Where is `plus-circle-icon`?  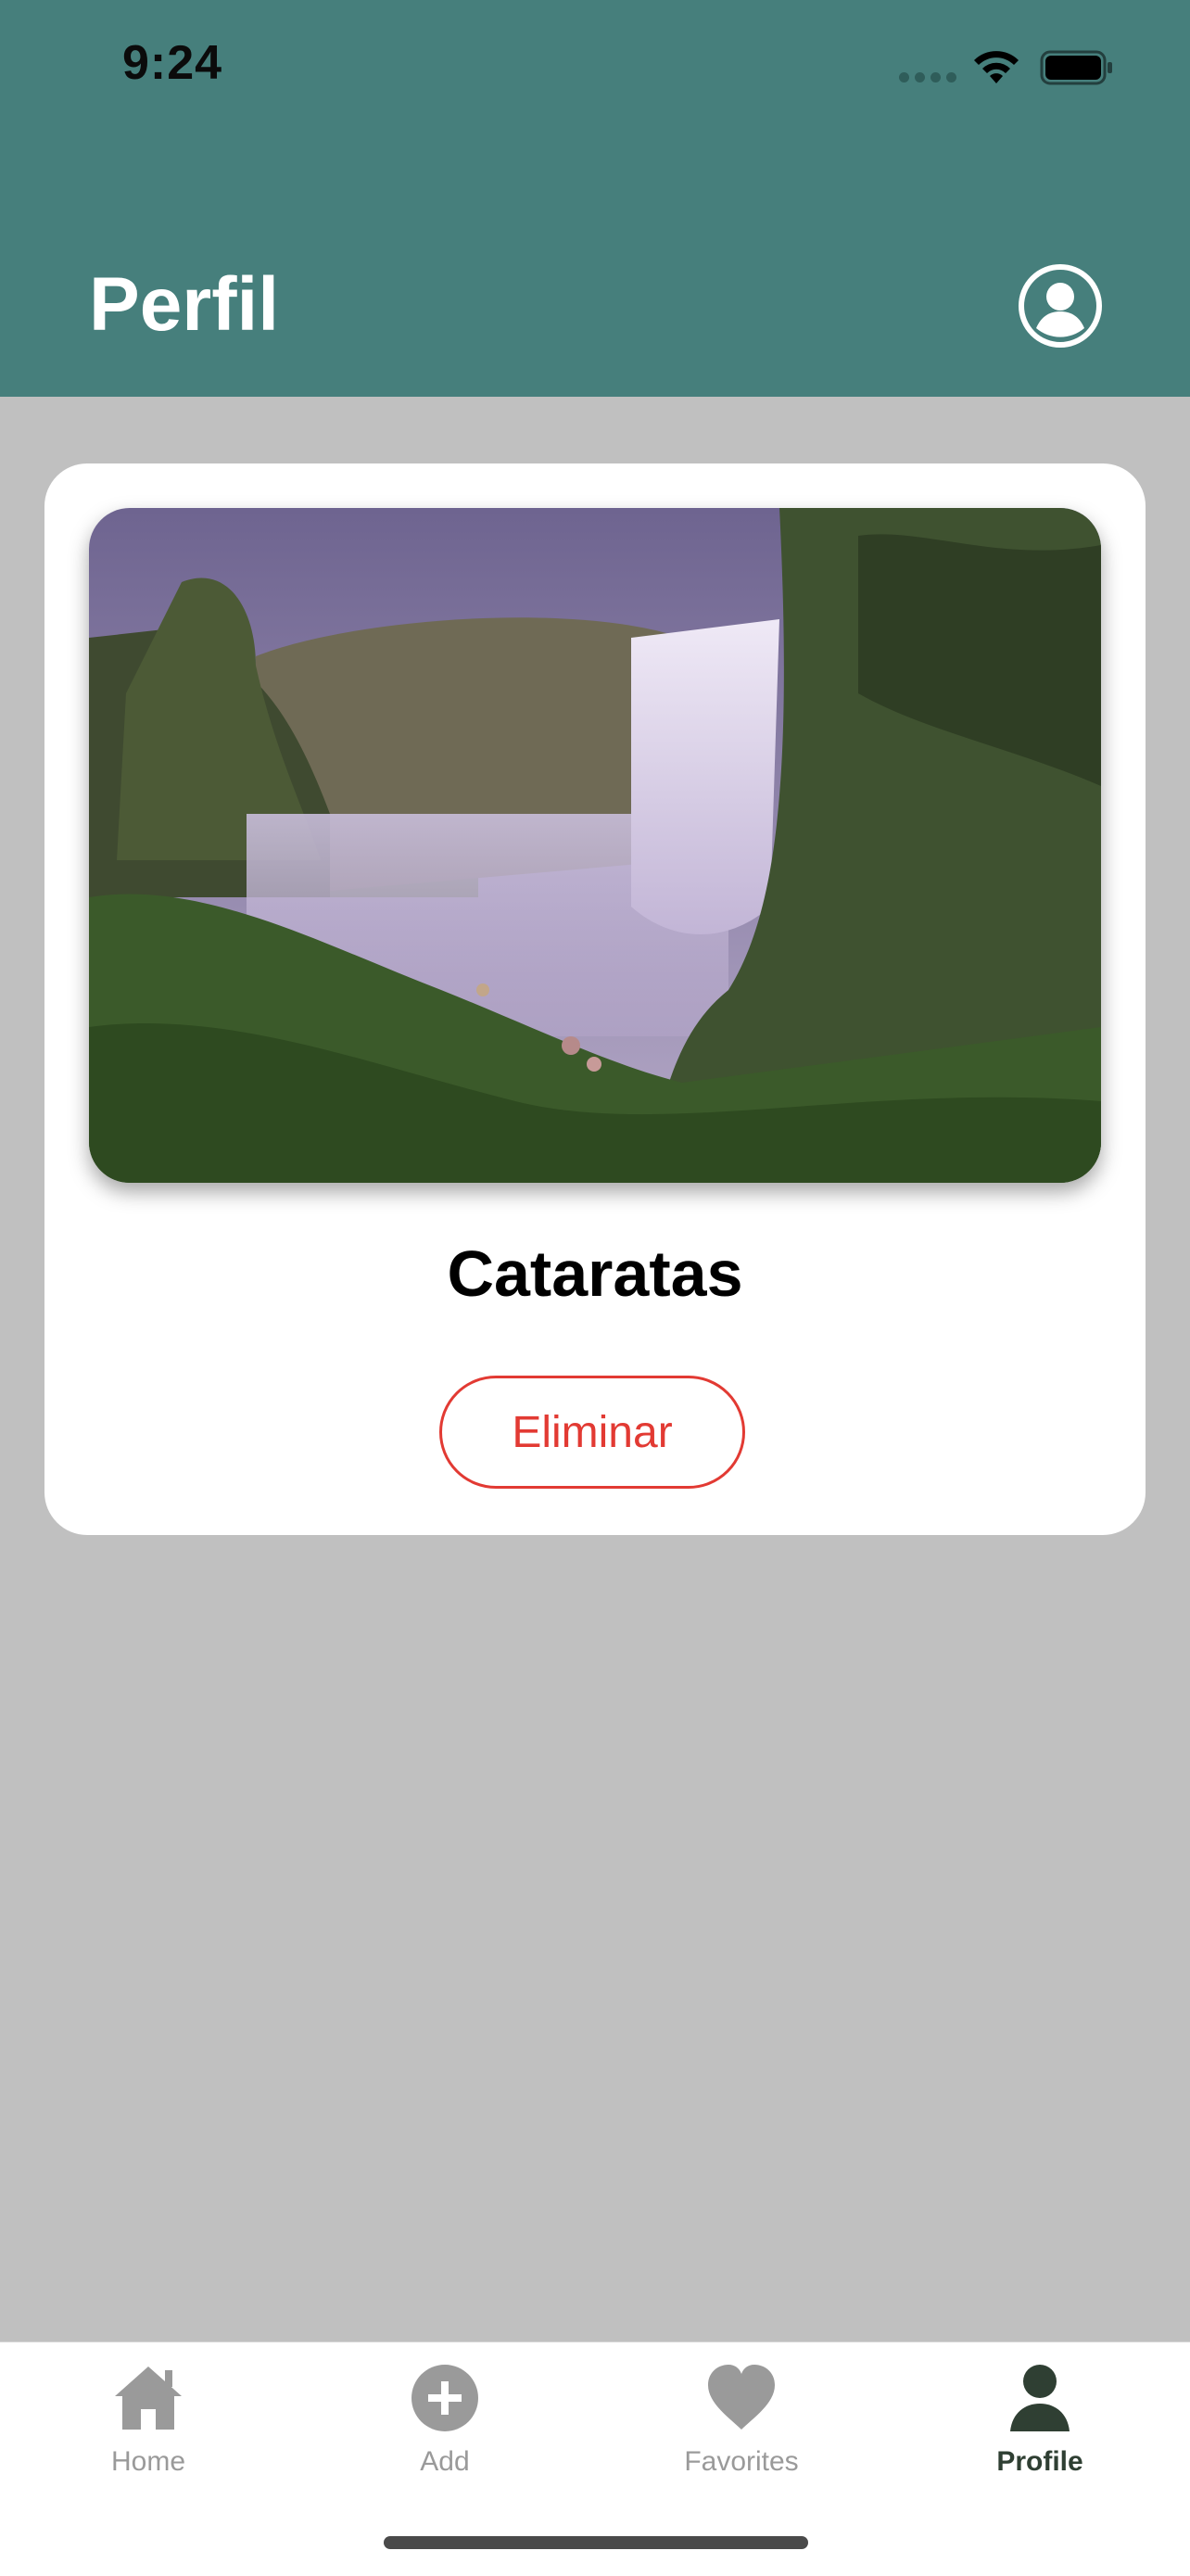 plus-circle-icon is located at coordinates (444, 2398).